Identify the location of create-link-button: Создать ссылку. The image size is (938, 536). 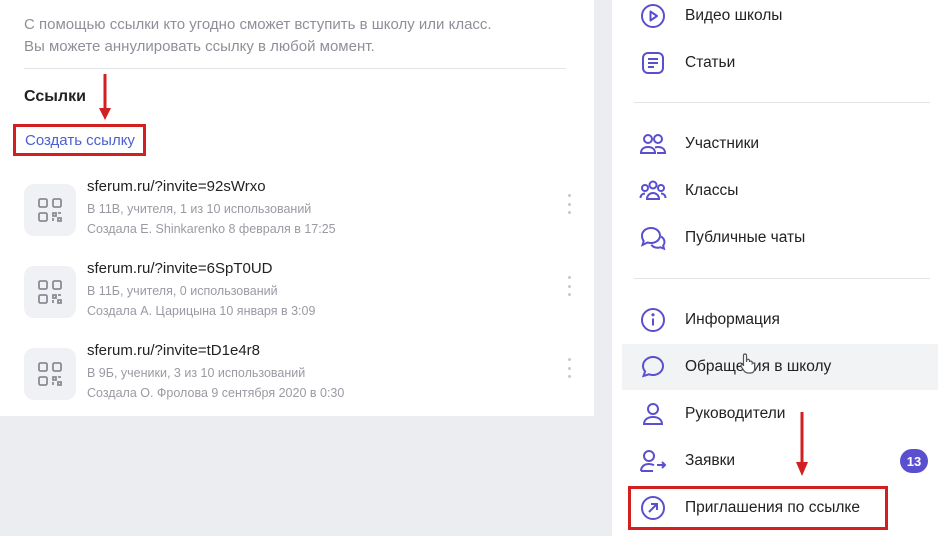
(79, 140).